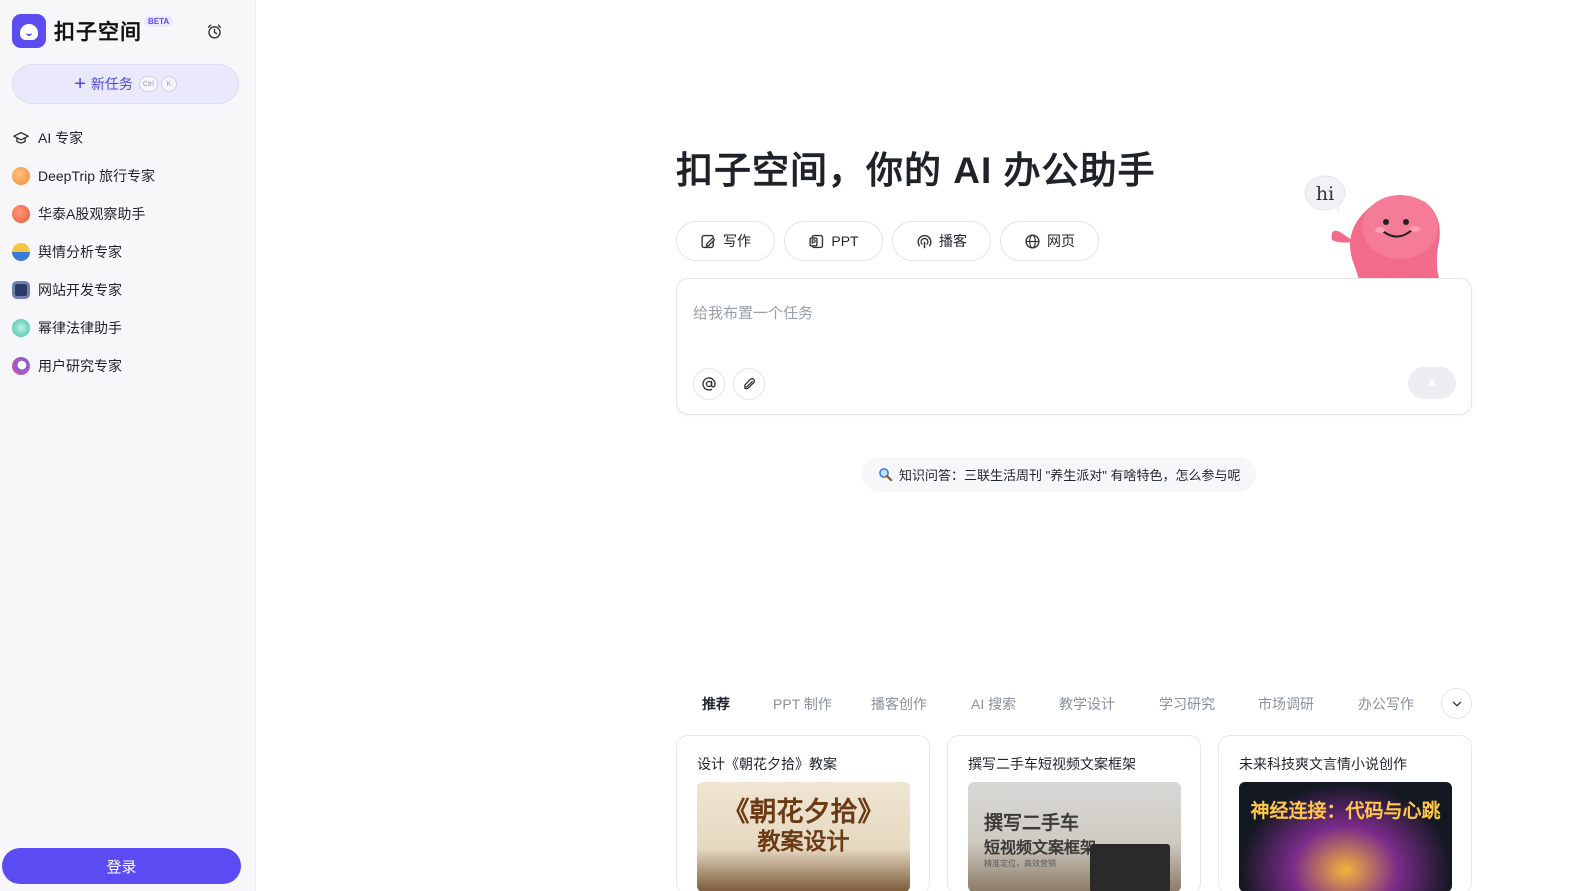  What do you see at coordinates (148, 84) in the screenshot?
I see `shortcut-key-ctrl: Ctrl` at bounding box center [148, 84].